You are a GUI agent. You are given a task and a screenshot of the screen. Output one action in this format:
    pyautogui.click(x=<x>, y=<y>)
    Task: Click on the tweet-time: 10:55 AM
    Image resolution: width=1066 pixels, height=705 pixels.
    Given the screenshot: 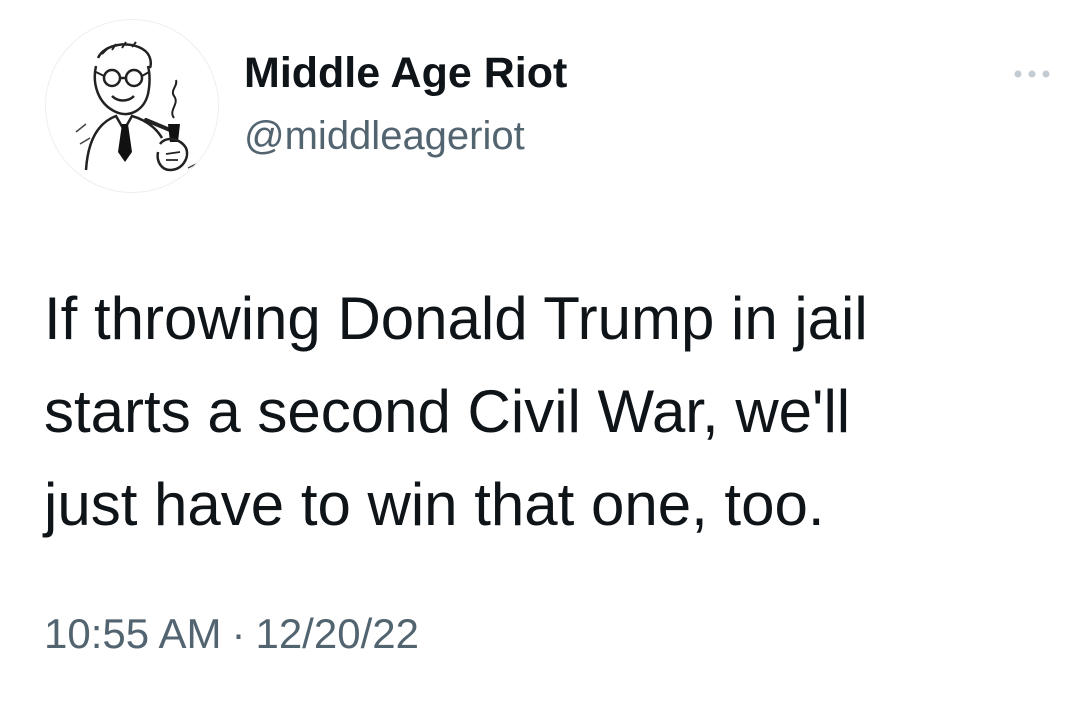 What is the action you would take?
    pyautogui.click(x=132, y=633)
    